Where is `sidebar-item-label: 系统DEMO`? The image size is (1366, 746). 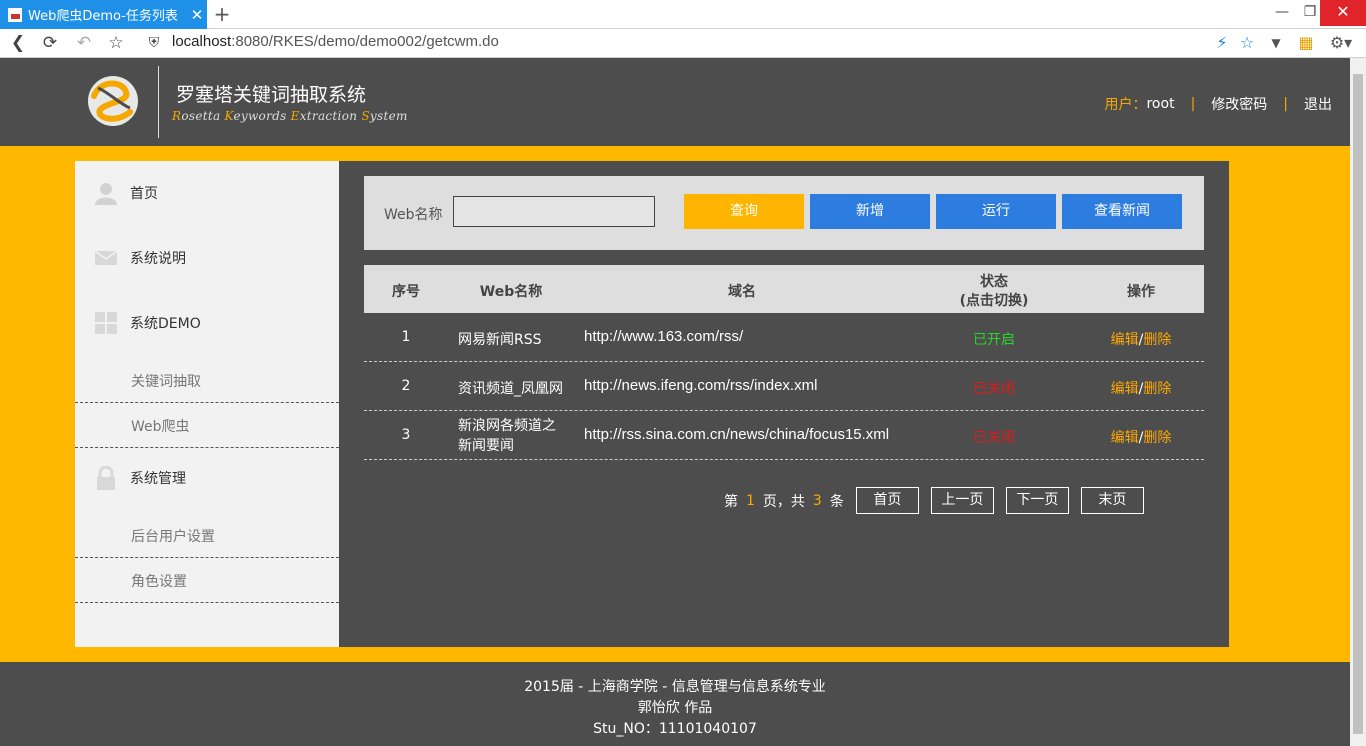
sidebar-item-label: 系统DEMO is located at coordinates (165, 324).